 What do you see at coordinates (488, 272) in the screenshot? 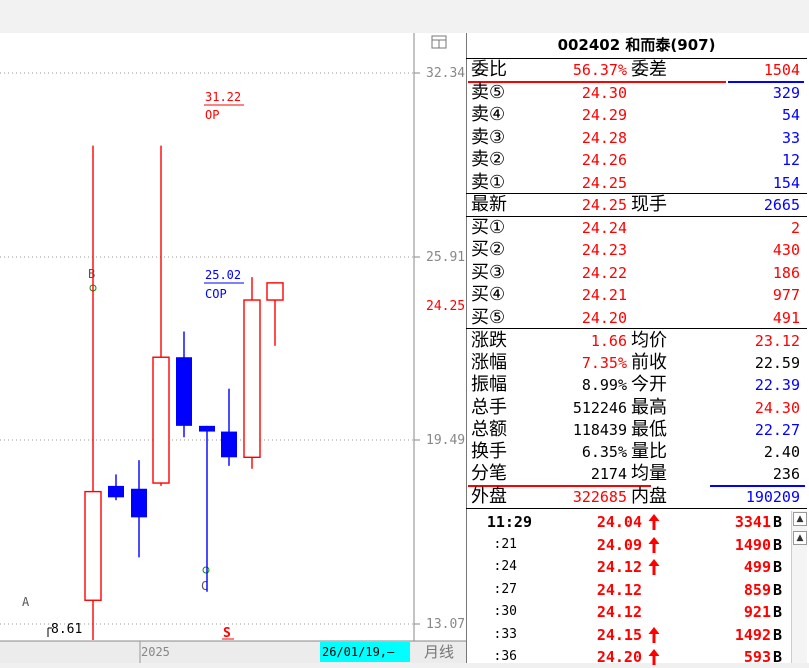
I see `bid-label: 买③` at bounding box center [488, 272].